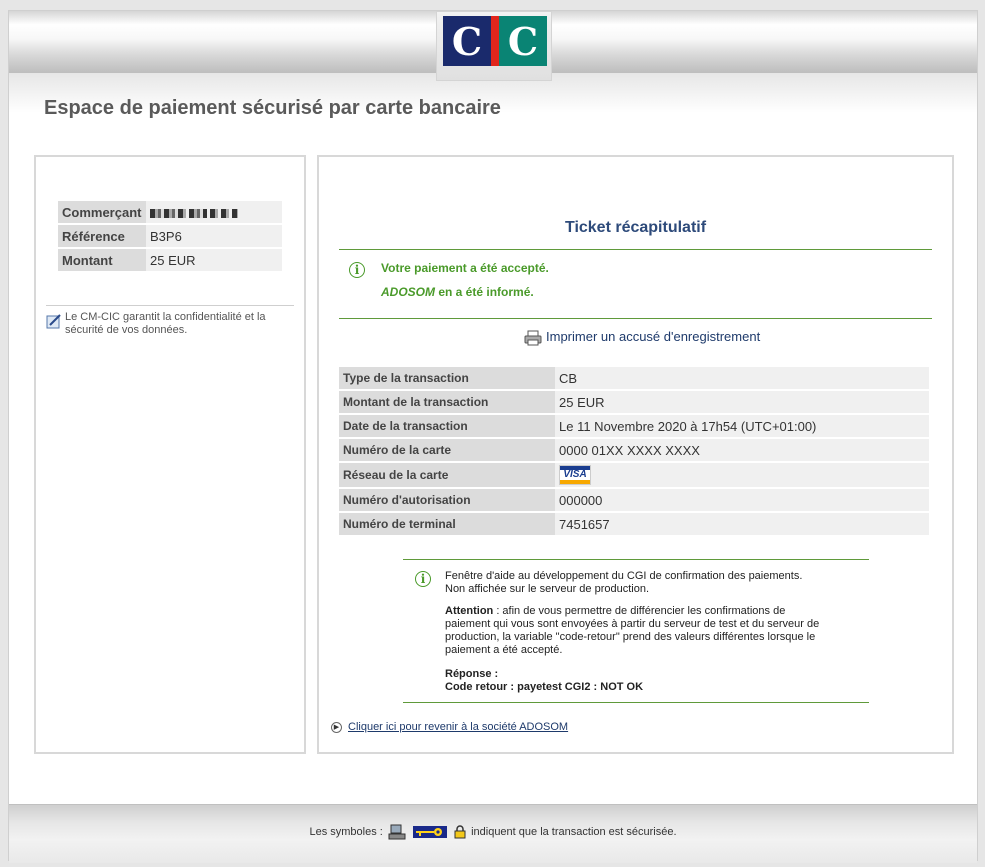 The height and width of the screenshot is (867, 985). What do you see at coordinates (447, 524) in the screenshot?
I see `terminal-number-label: Numéro de terminal` at bounding box center [447, 524].